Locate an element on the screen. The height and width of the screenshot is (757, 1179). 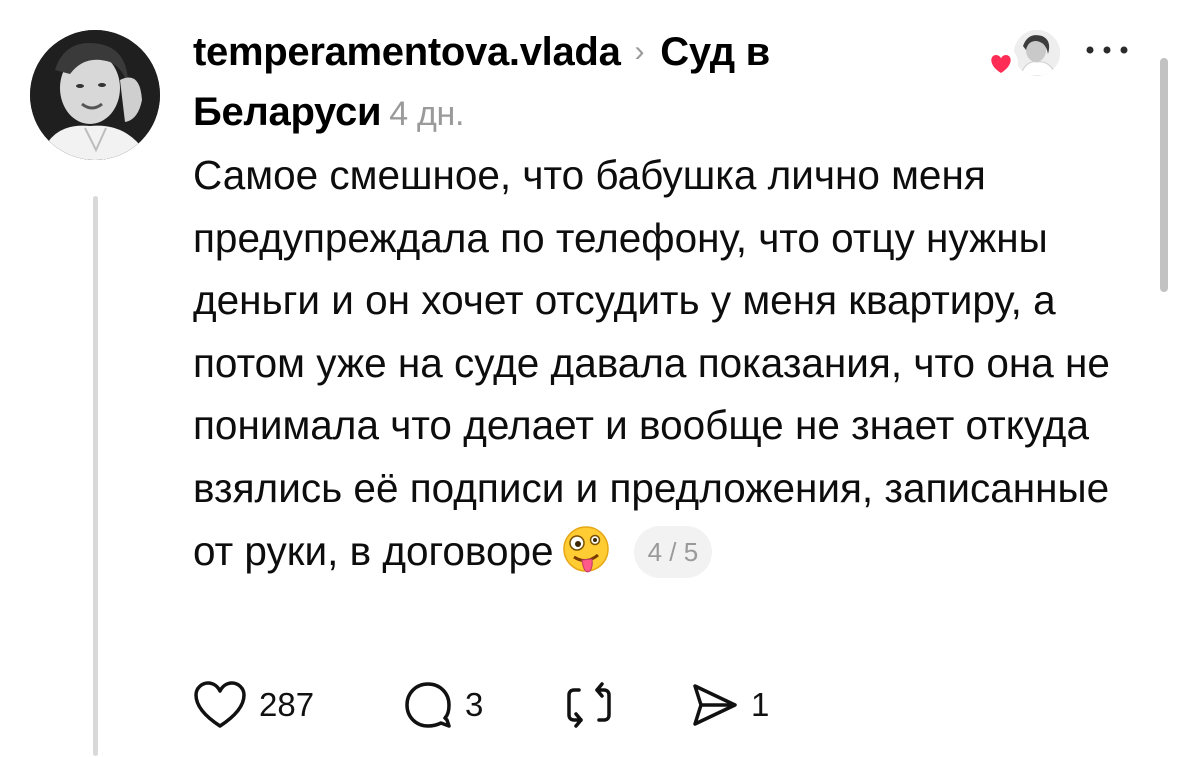
more-options-button is located at coordinates (1107, 50).